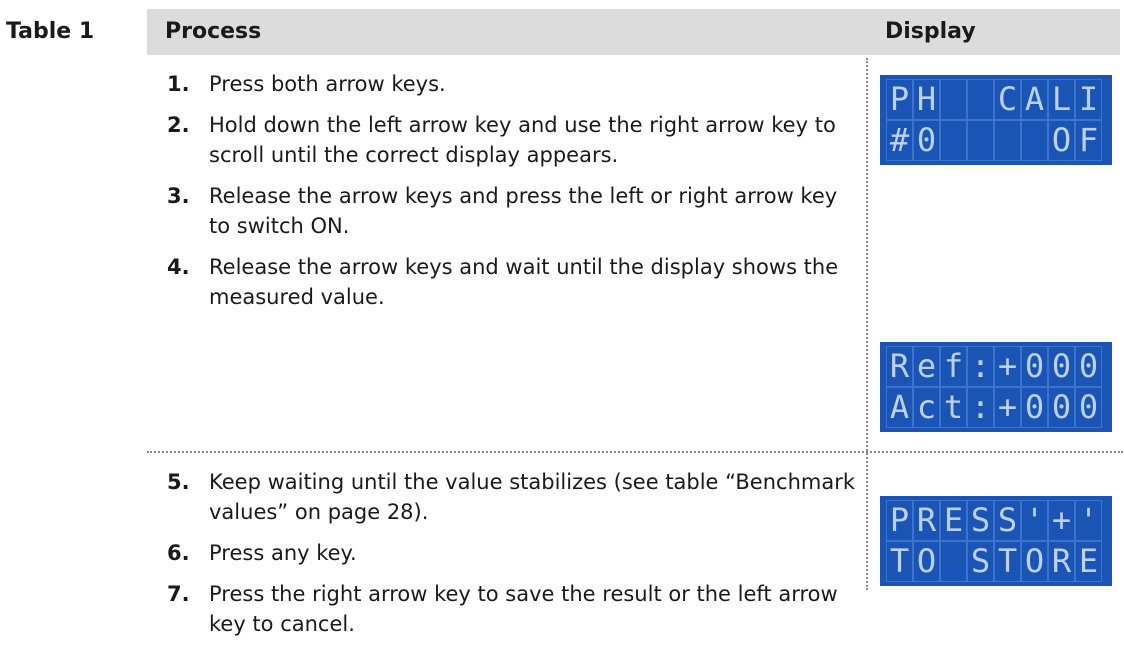 Image resolution: width=1124 pixels, height=650 pixels. I want to click on lcd-display-store: P R E S S ' + ' TO STORE, so click(996, 541).